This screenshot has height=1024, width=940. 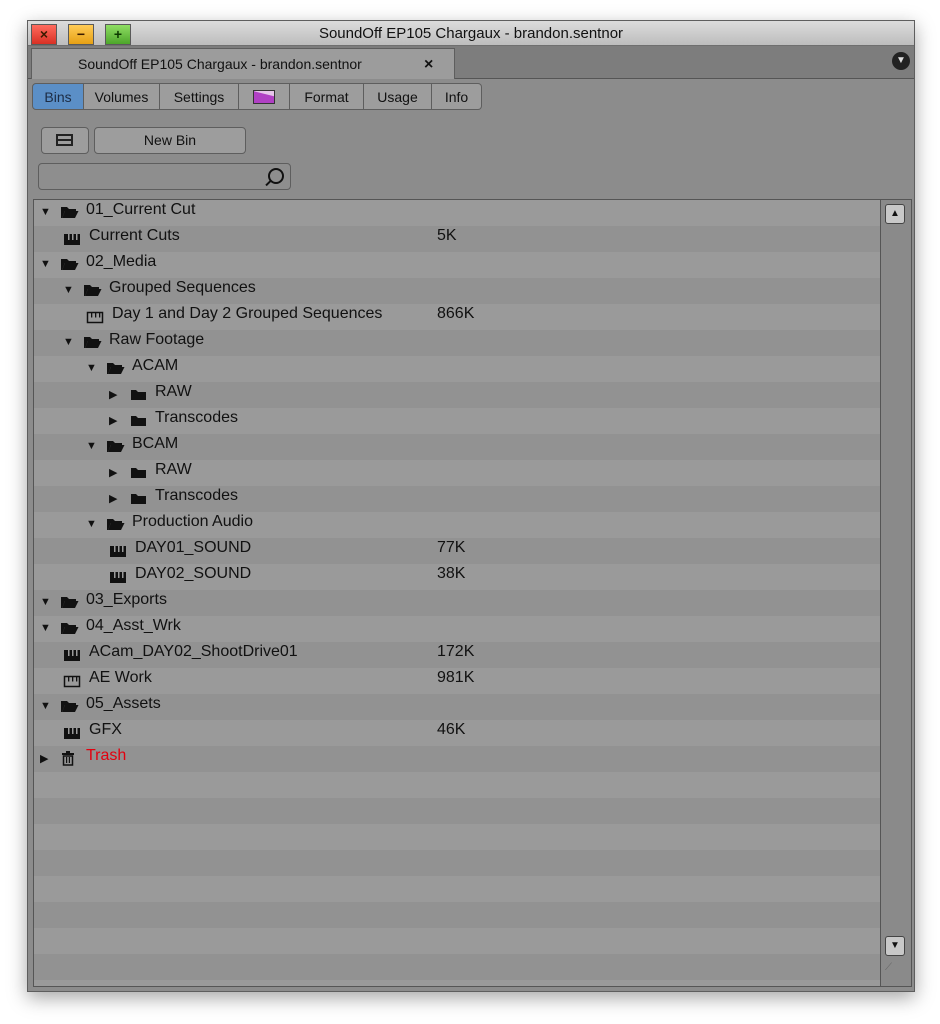 What do you see at coordinates (106, 755) in the screenshot?
I see `tree-item-label: Trash` at bounding box center [106, 755].